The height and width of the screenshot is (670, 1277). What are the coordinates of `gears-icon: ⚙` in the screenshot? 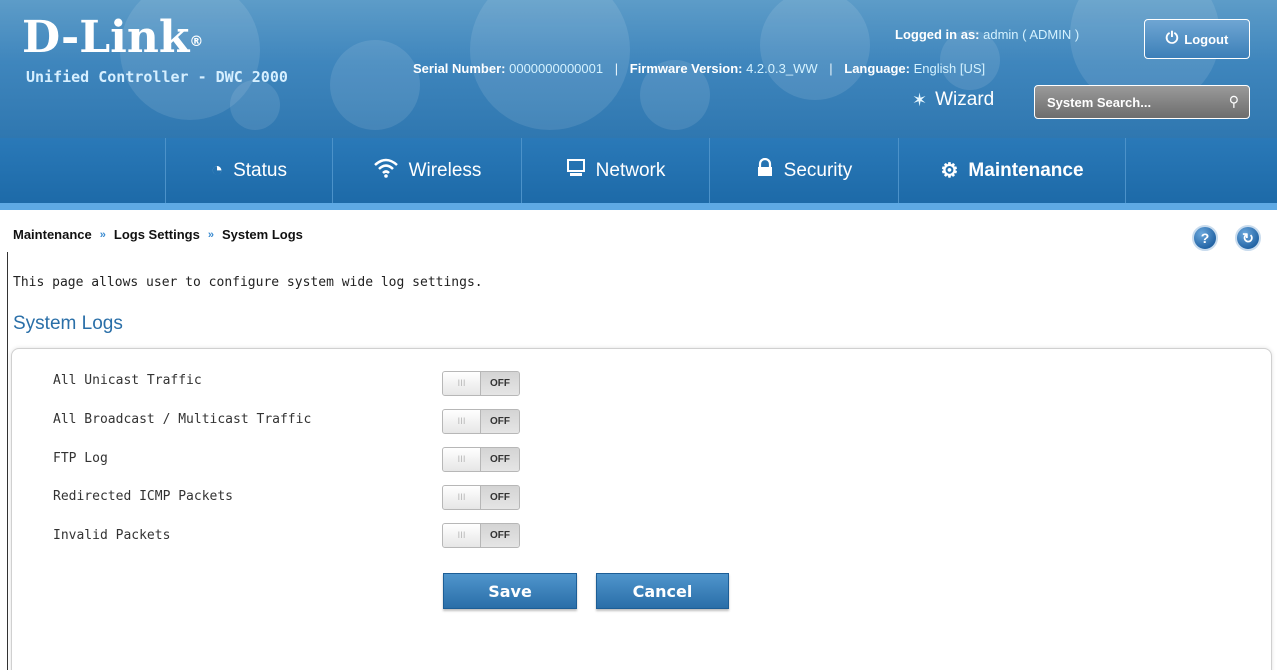 It's located at (949, 171).